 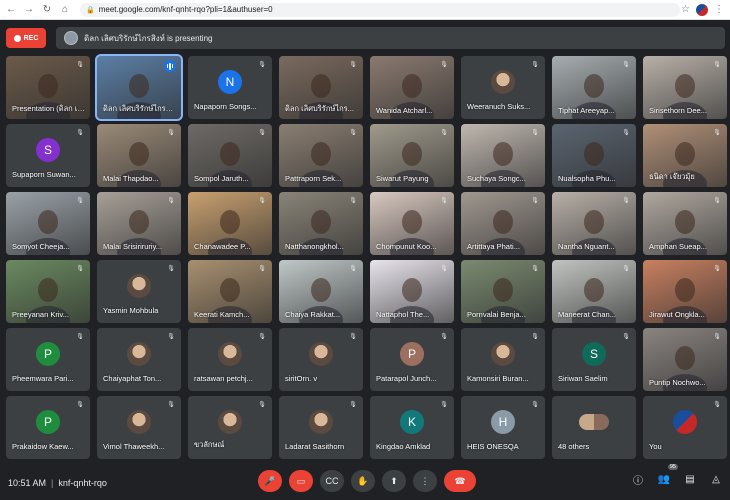 What do you see at coordinates (82, 483) in the screenshot?
I see `meeting-code: knf-qnht-rqo` at bounding box center [82, 483].